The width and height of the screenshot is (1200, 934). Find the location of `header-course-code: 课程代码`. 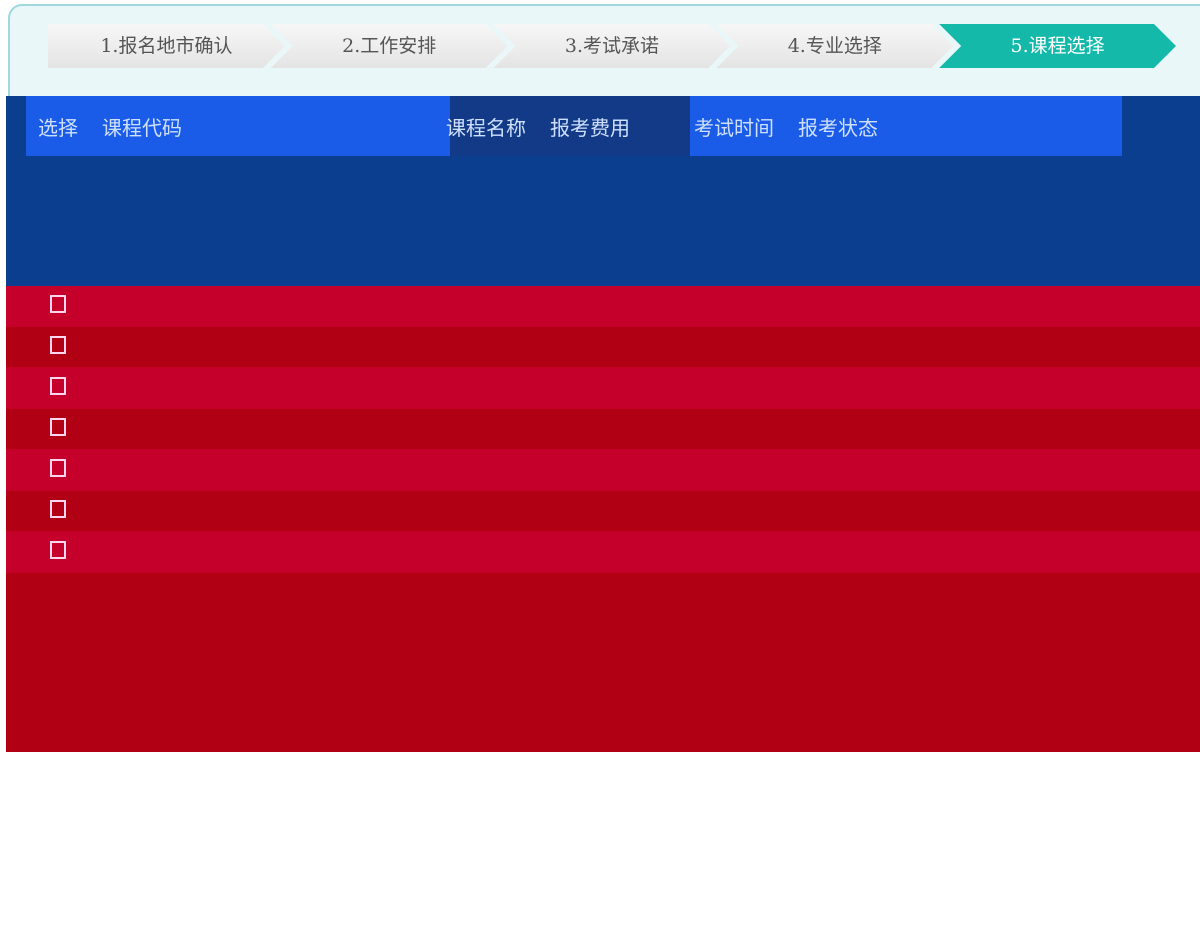

header-course-code: 课程代码 is located at coordinates (142, 127).